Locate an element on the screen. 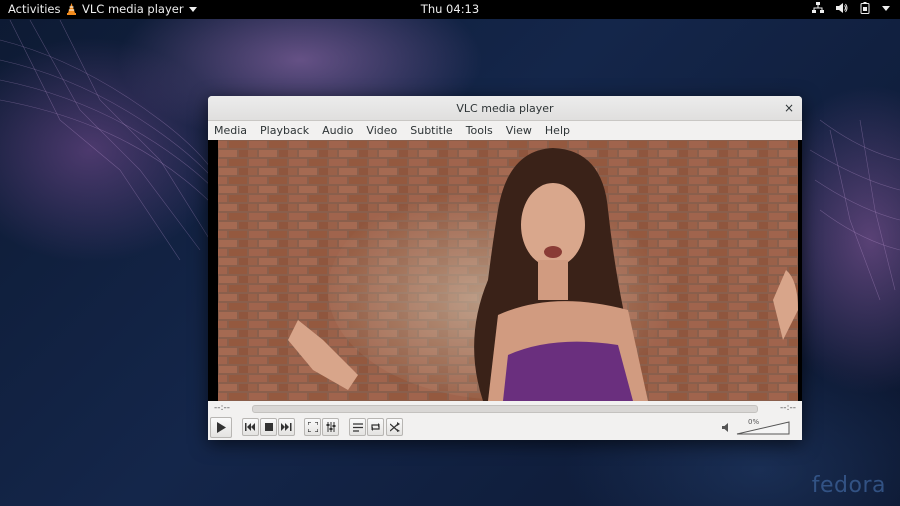  playback-controls: 0% is located at coordinates (505, 428).